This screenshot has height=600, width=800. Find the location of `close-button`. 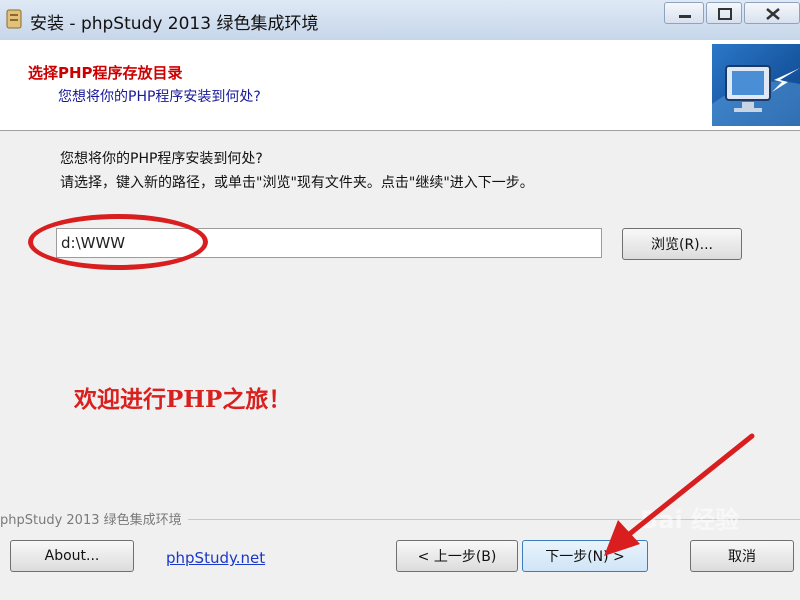

close-button is located at coordinates (772, 13).